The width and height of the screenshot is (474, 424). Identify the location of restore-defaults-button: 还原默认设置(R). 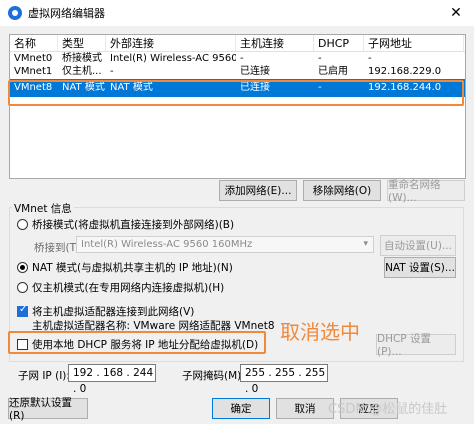
(48, 409).